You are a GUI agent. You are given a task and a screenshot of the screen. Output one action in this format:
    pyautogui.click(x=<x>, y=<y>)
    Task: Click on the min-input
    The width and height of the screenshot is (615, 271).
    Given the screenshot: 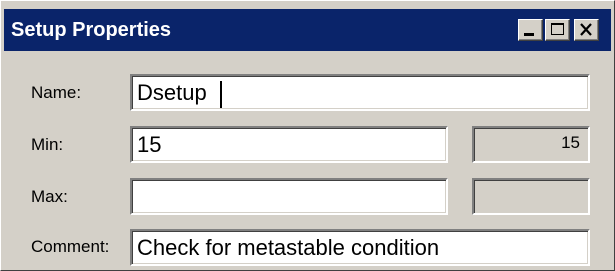 What is the action you would take?
    pyautogui.click(x=289, y=144)
    